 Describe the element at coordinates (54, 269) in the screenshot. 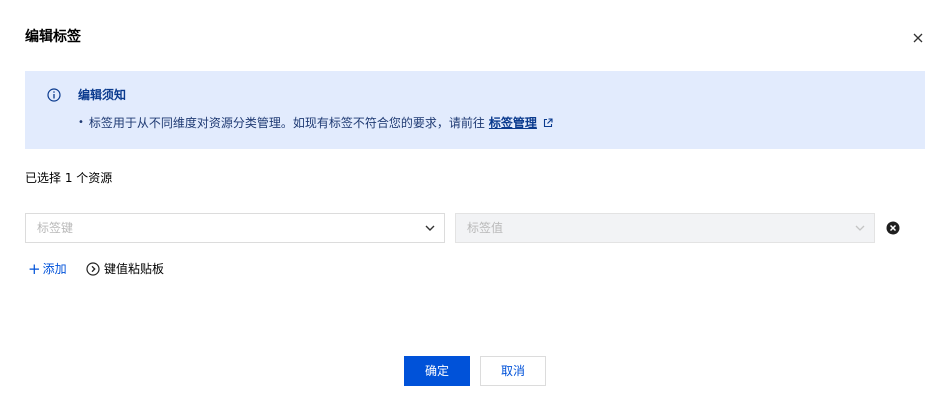

I see `add-tag-label: 添加` at that location.